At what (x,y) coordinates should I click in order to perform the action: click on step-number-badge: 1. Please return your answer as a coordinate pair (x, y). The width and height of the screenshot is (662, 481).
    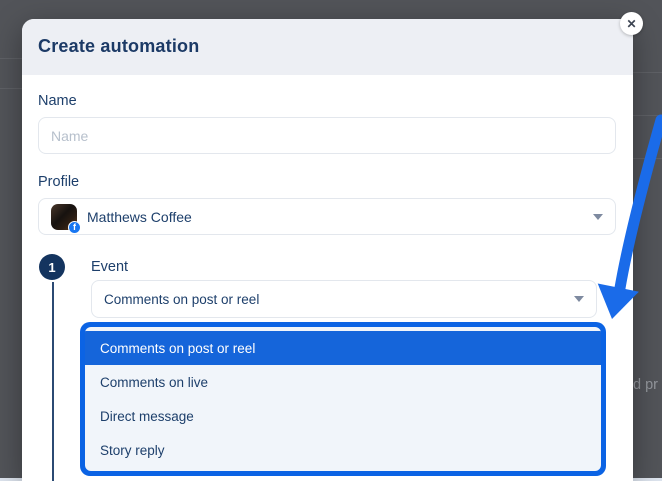
    Looking at the image, I should click on (52, 267).